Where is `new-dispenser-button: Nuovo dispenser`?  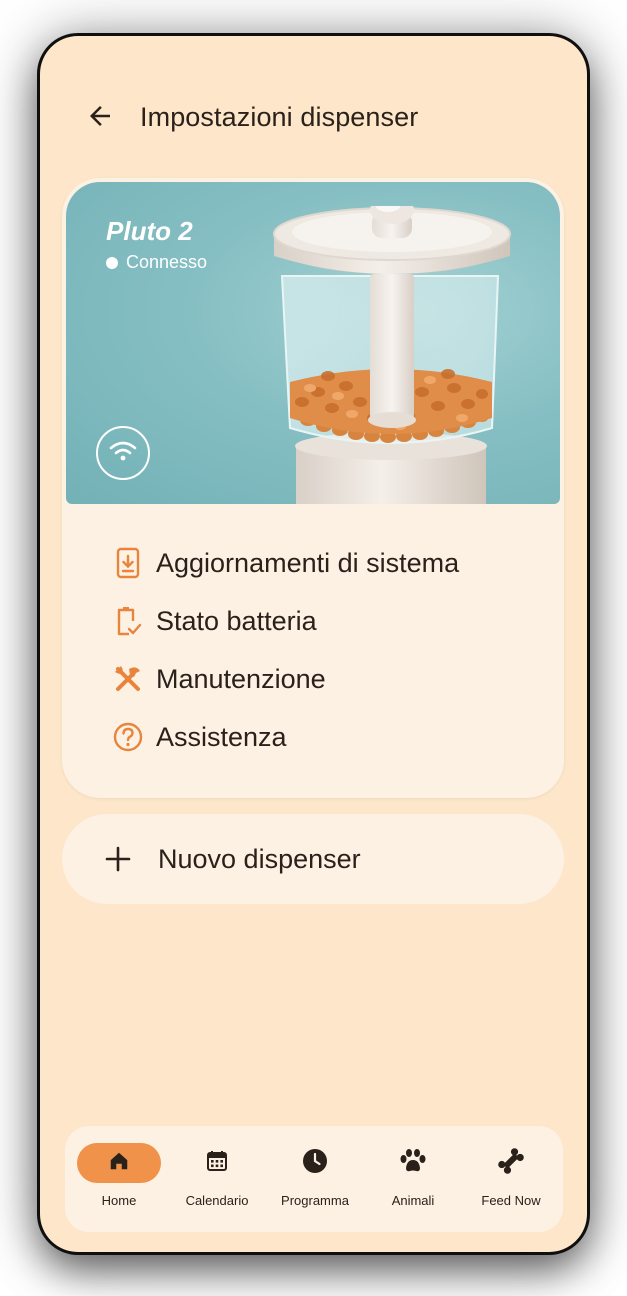 new-dispenser-button: Nuovo dispenser is located at coordinates (313, 859).